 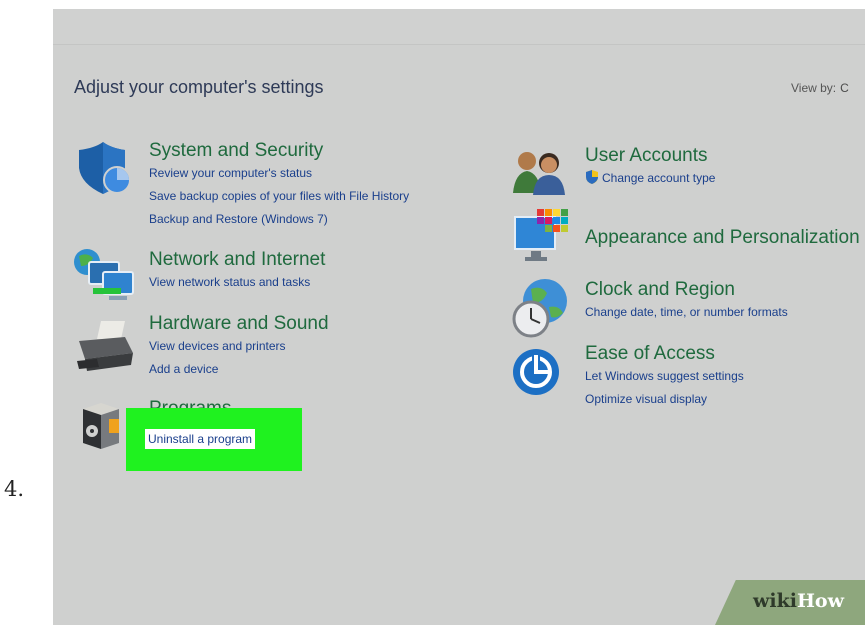 I want to click on view-by-value: C, so click(x=844, y=88).